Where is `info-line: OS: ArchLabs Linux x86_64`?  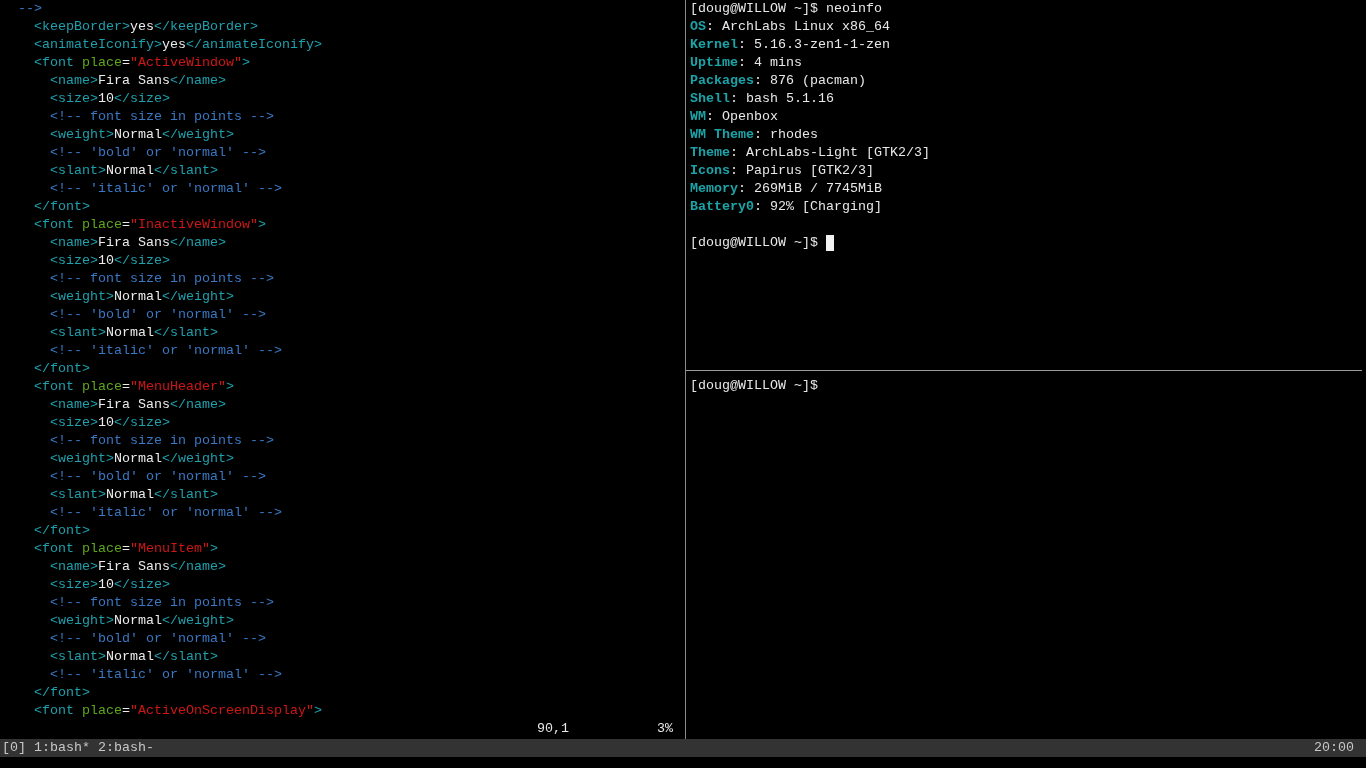
info-line: OS: ArchLabs Linux x86_64 is located at coordinates (790, 27).